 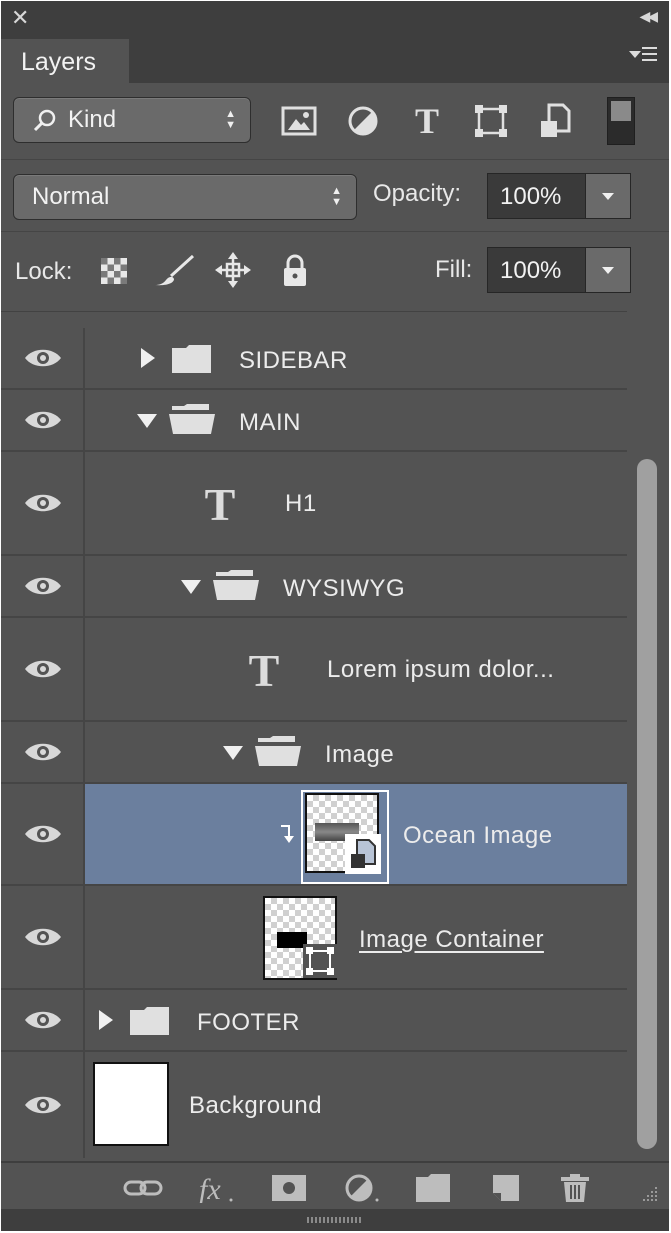 I want to click on fill-value: 100%, so click(x=531, y=270).